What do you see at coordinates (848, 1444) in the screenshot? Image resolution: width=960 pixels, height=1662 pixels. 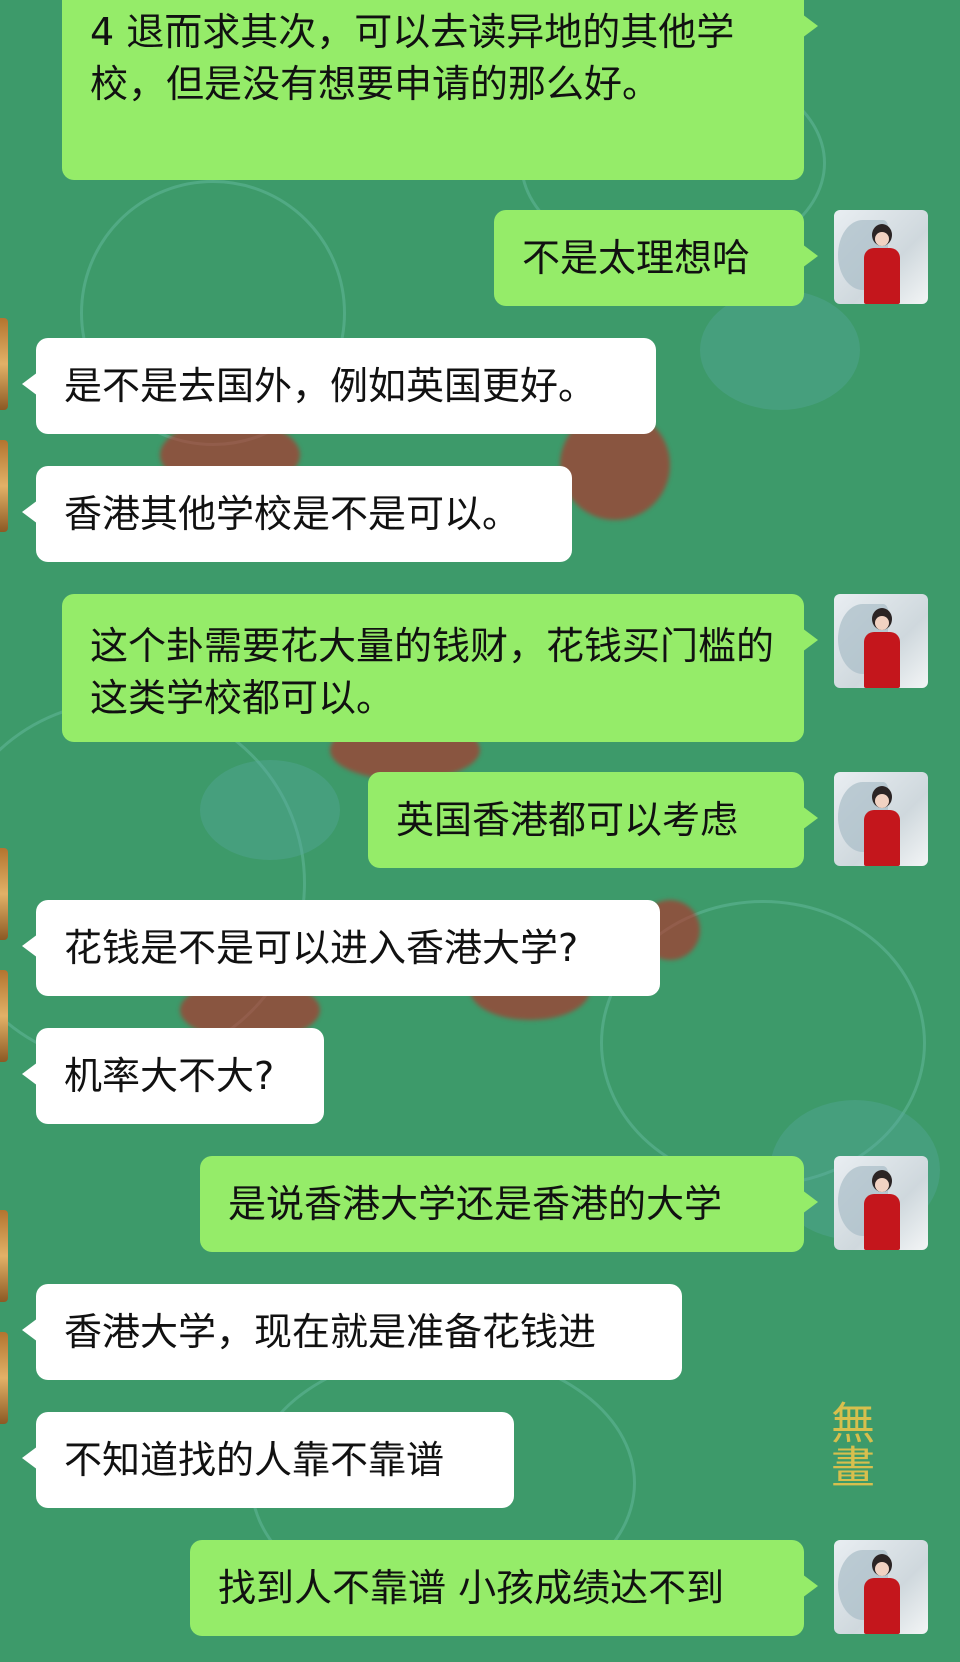 I see `wallpaper-watermark: 無畫` at bounding box center [848, 1444].